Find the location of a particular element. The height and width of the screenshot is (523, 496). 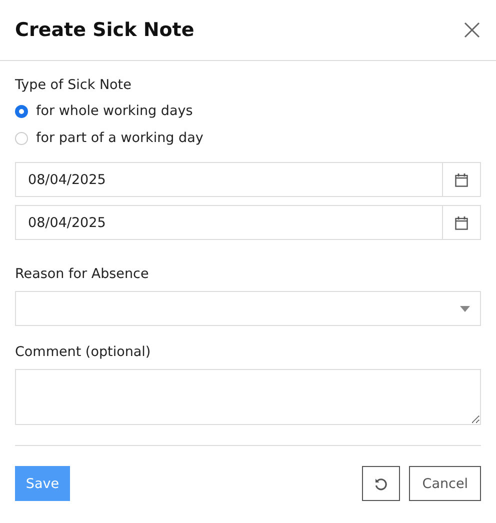

radio-label: for whole working days is located at coordinates (114, 111).